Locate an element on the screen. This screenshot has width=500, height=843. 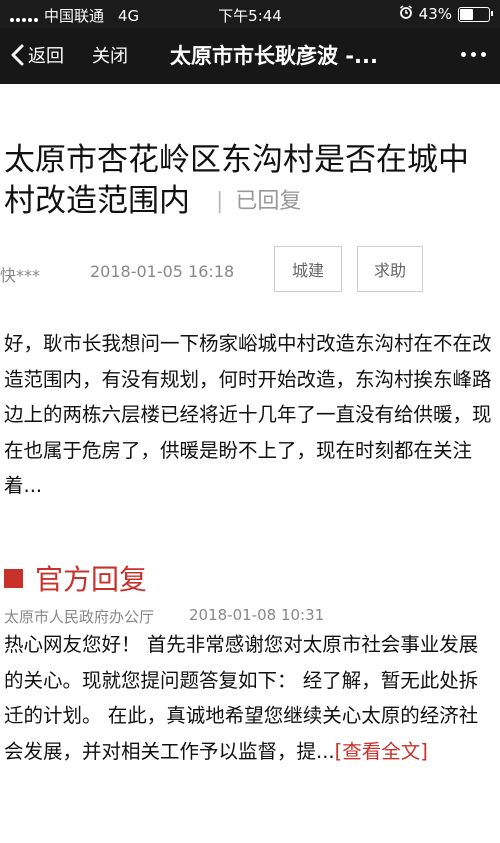
battery-percent: 43% is located at coordinates (435, 14).